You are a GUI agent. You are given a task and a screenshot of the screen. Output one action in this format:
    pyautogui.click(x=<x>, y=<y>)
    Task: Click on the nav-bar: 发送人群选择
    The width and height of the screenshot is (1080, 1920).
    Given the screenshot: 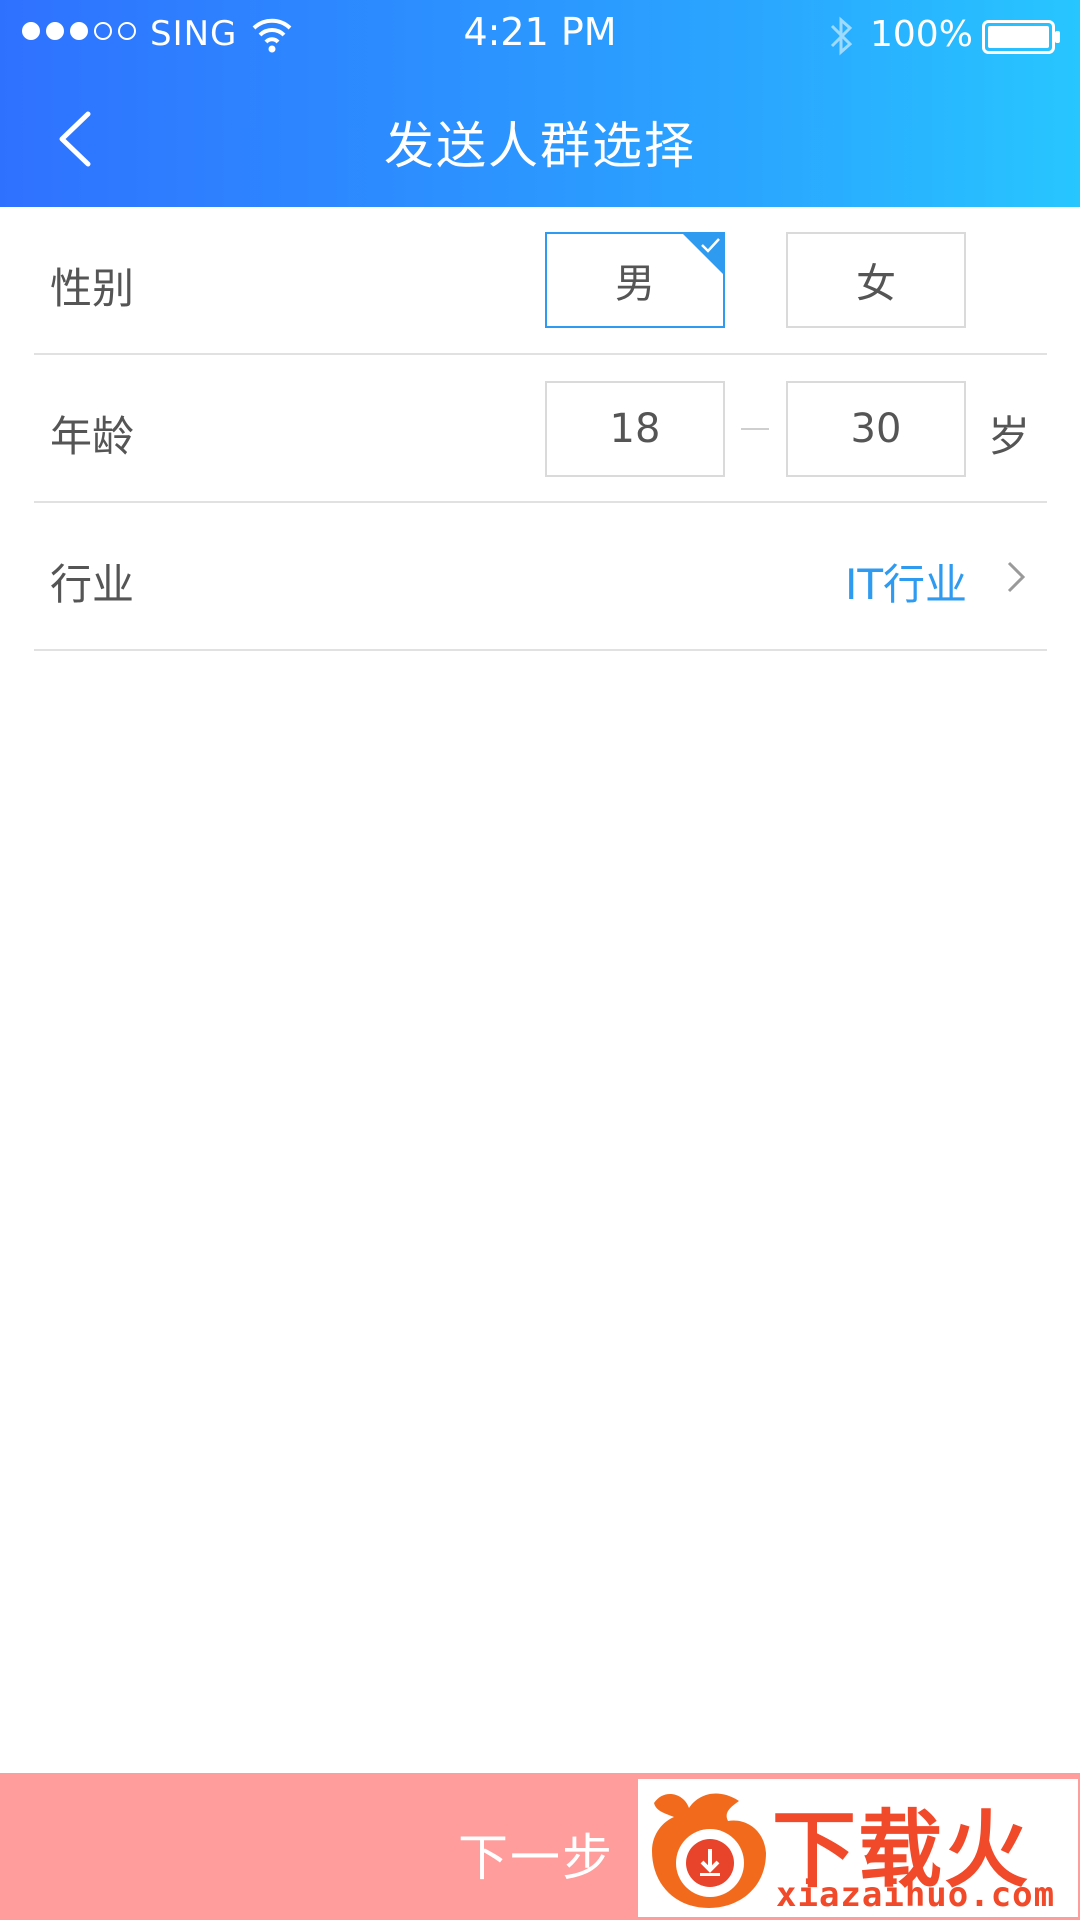 What is the action you would take?
    pyautogui.click(x=540, y=138)
    